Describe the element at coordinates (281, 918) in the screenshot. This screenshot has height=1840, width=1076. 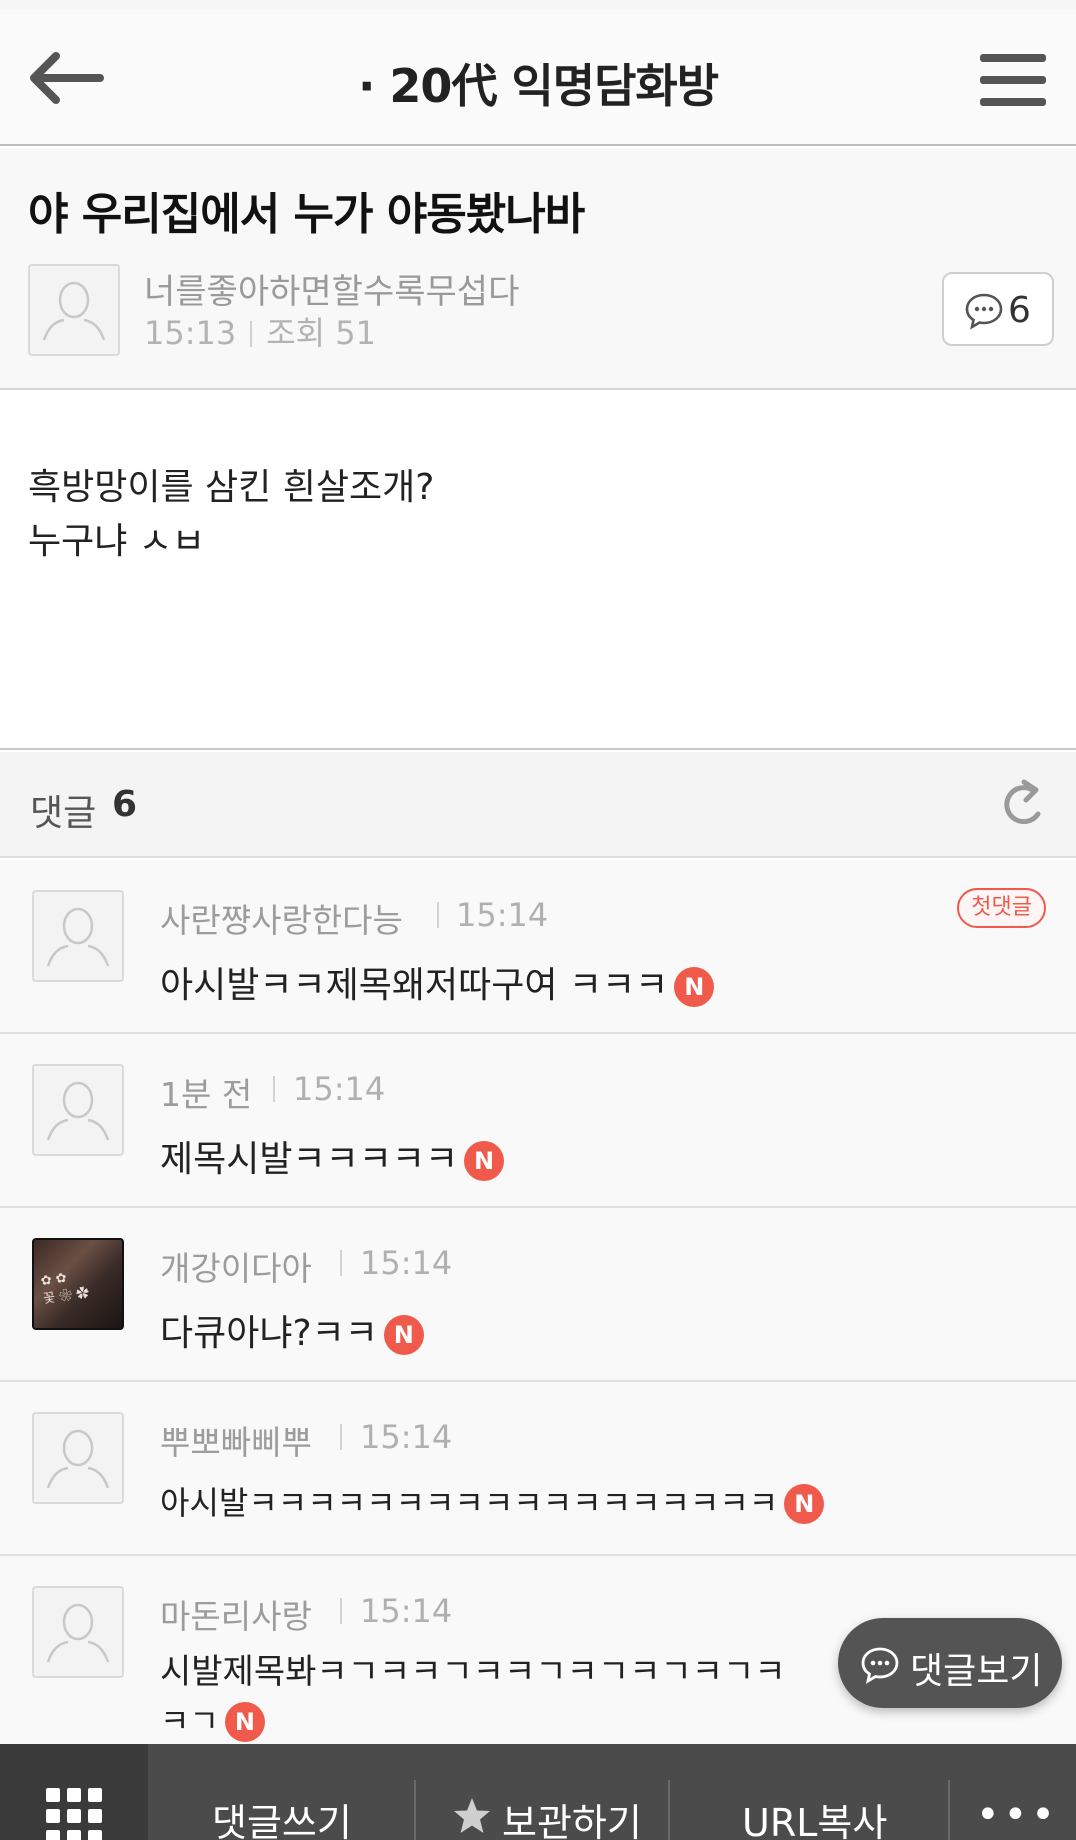
I see `comment-author: 사란쨩사랑한다능` at that location.